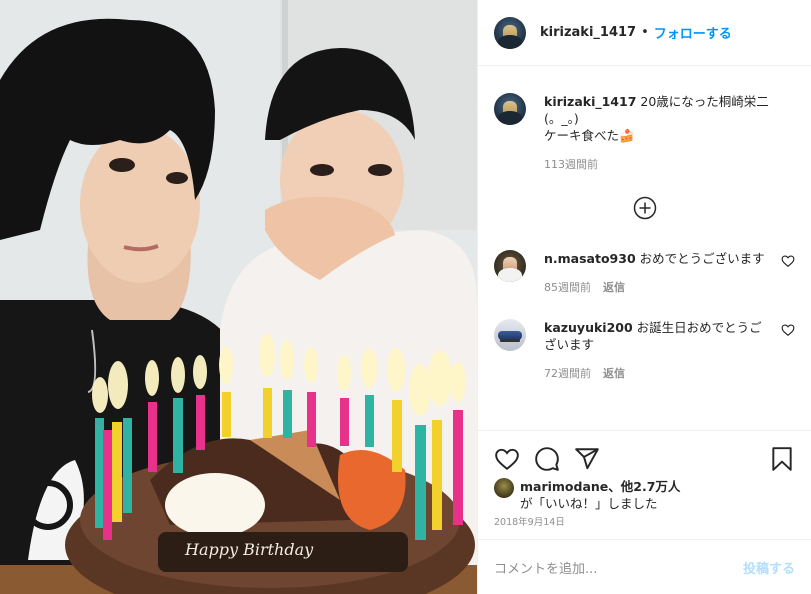  What do you see at coordinates (769, 567) in the screenshot?
I see `post-comment-button: 投稿する` at bounding box center [769, 567].